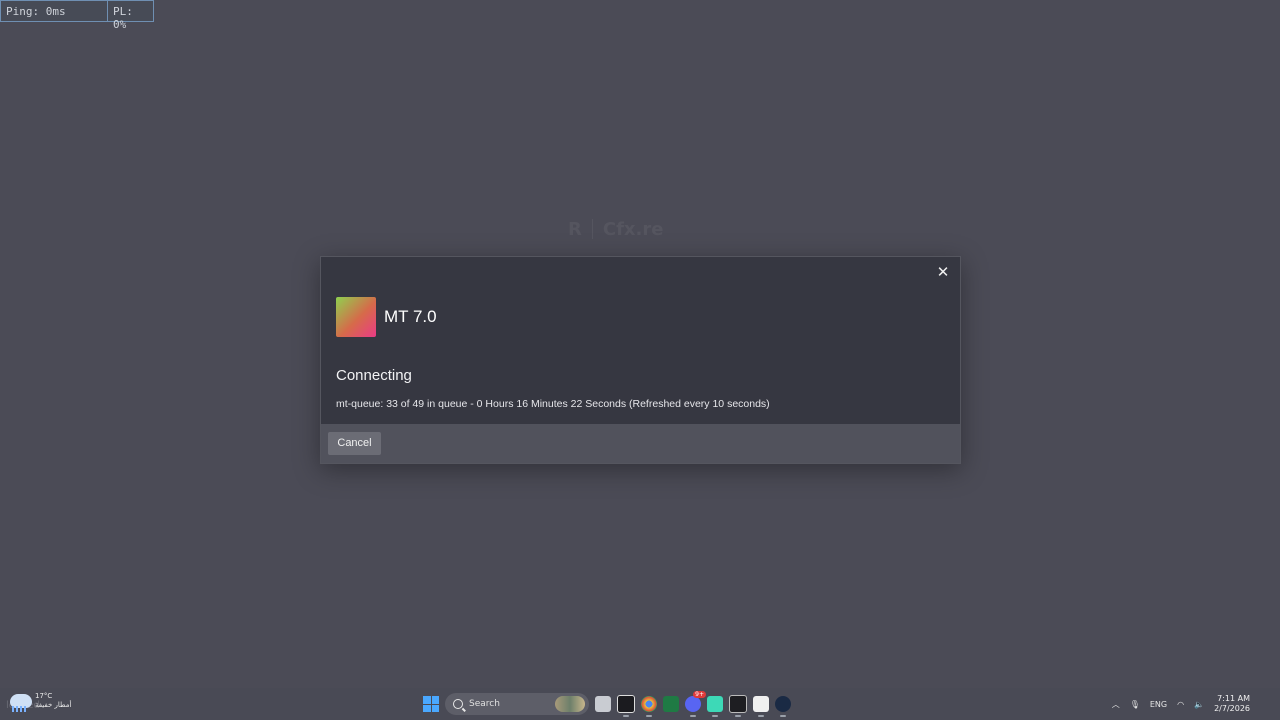  Describe the element at coordinates (1135, 704) in the screenshot. I see `microphone-icon: 🎙` at that location.